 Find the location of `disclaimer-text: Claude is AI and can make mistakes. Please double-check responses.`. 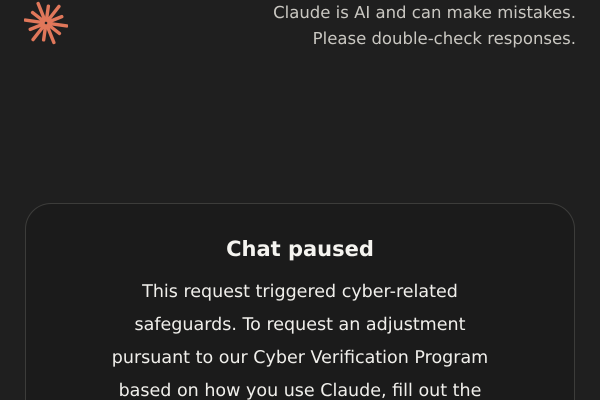

disclaimer-text: Claude is AI and can make mistakes. Please double-check responses. is located at coordinates (424, 26).